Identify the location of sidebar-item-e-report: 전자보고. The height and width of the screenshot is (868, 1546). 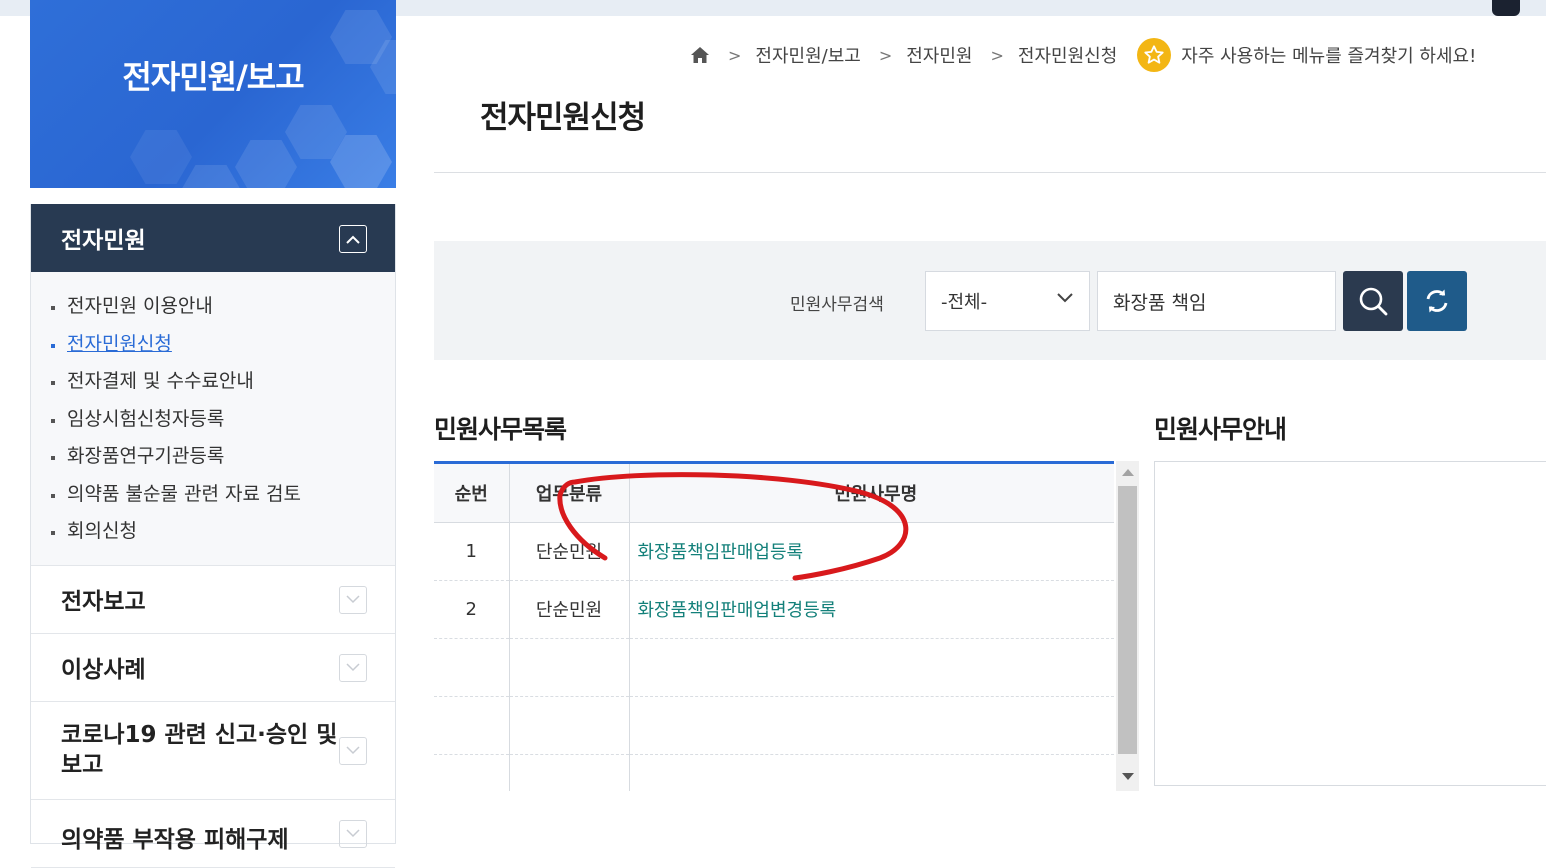
(213, 600).